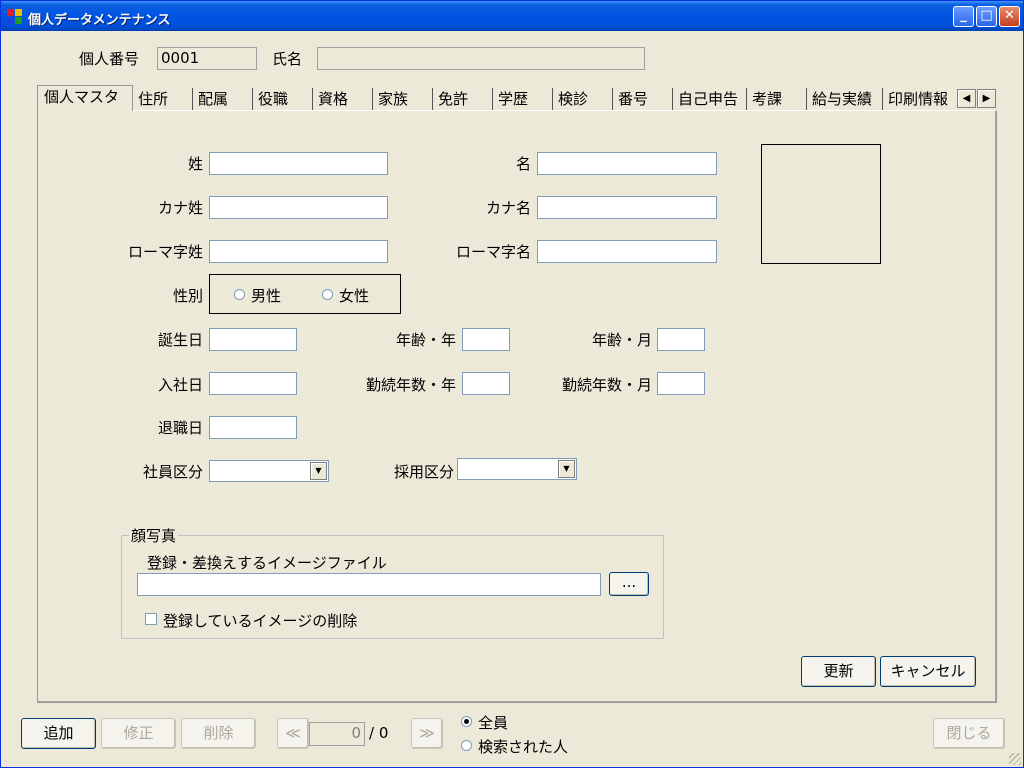  I want to click on employee-name-label: 氏名, so click(287, 59).